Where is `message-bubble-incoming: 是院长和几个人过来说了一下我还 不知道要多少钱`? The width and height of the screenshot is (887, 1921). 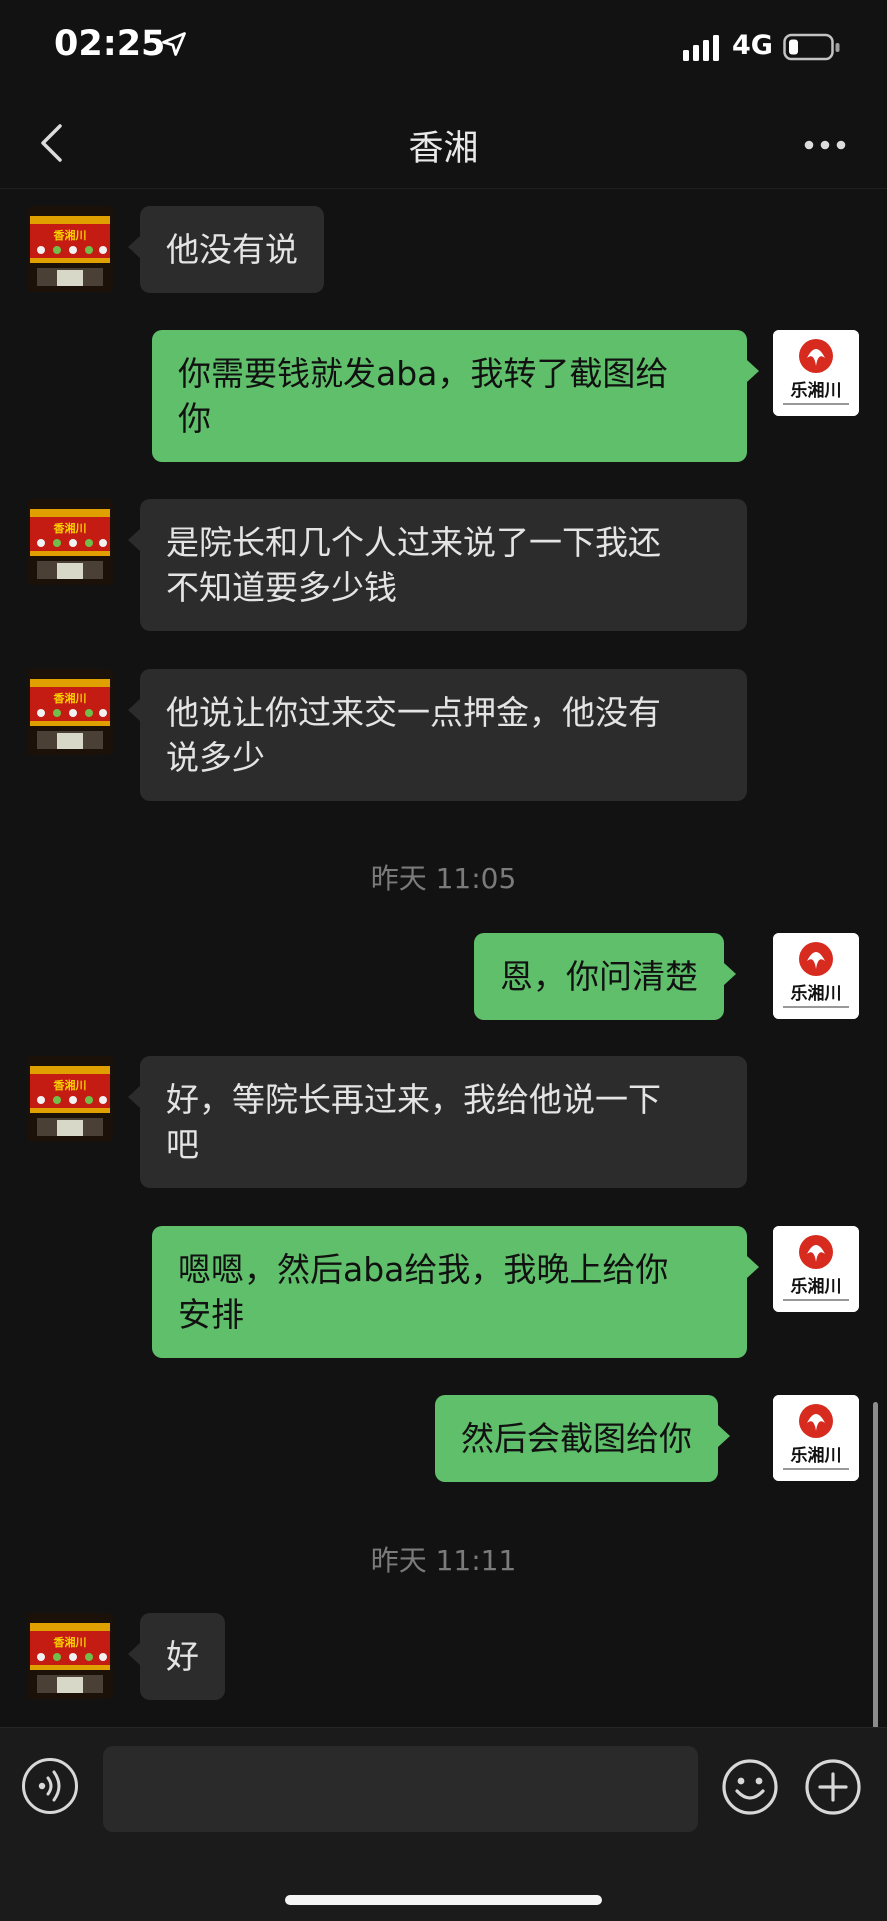 message-bubble-incoming: 是院长和几个人过来说了一下我还 不知道要多少钱 is located at coordinates (437, 565).